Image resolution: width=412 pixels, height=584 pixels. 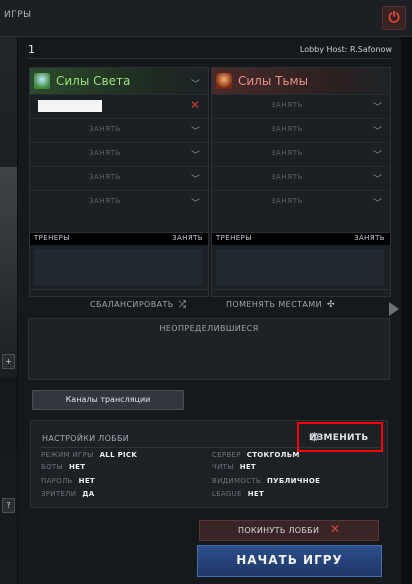 I want to click on play-arrow-icon, so click(x=394, y=309).